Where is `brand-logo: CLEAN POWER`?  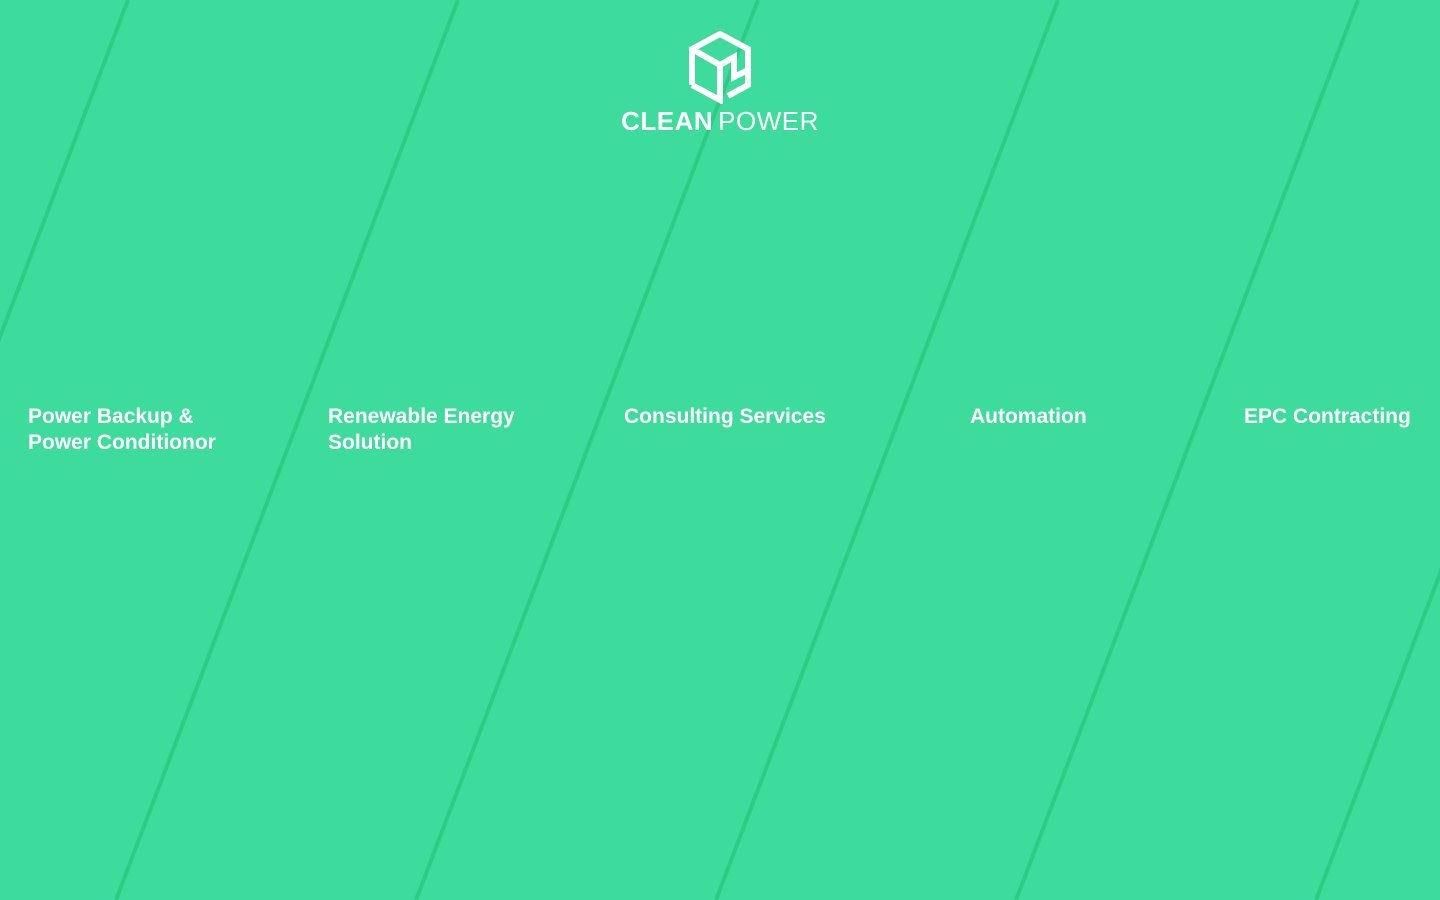
brand-logo: CLEAN POWER is located at coordinates (720, 85).